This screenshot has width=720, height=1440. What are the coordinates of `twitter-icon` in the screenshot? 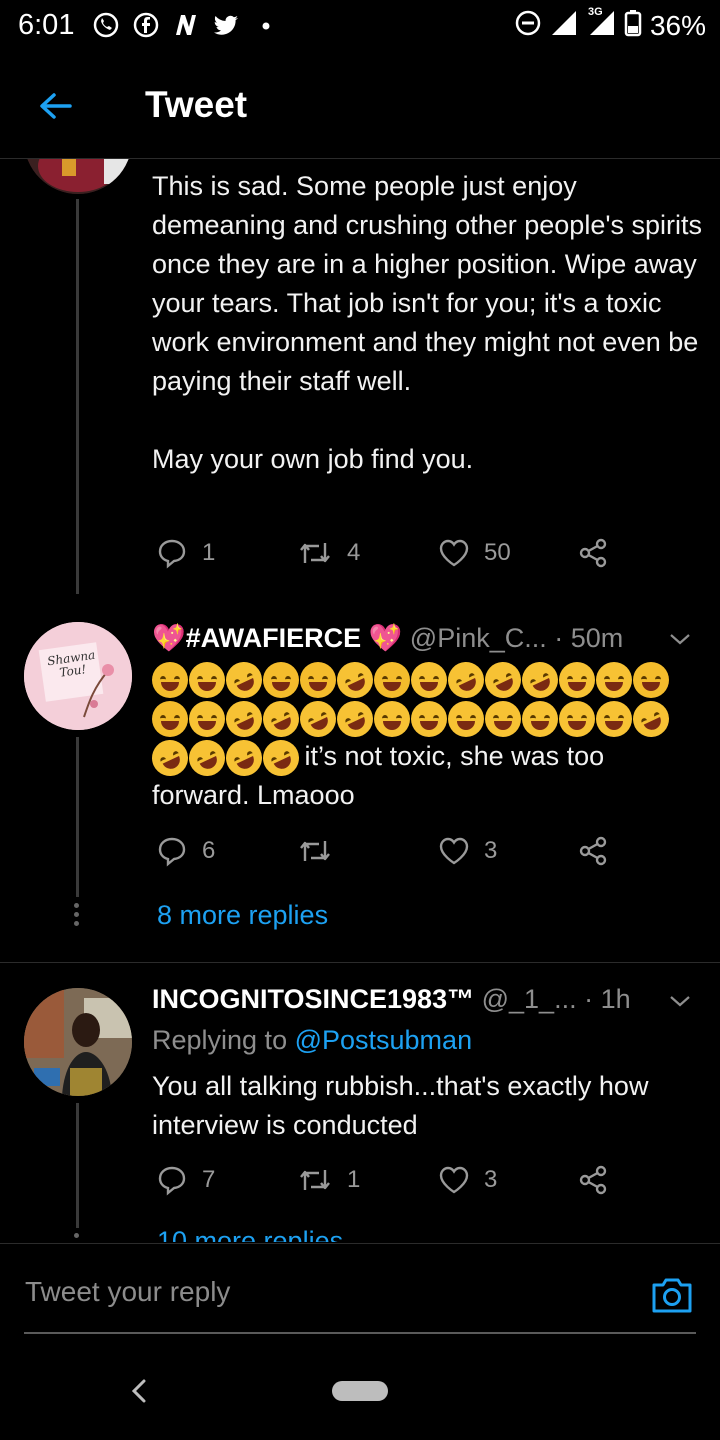 It's located at (226, 25).